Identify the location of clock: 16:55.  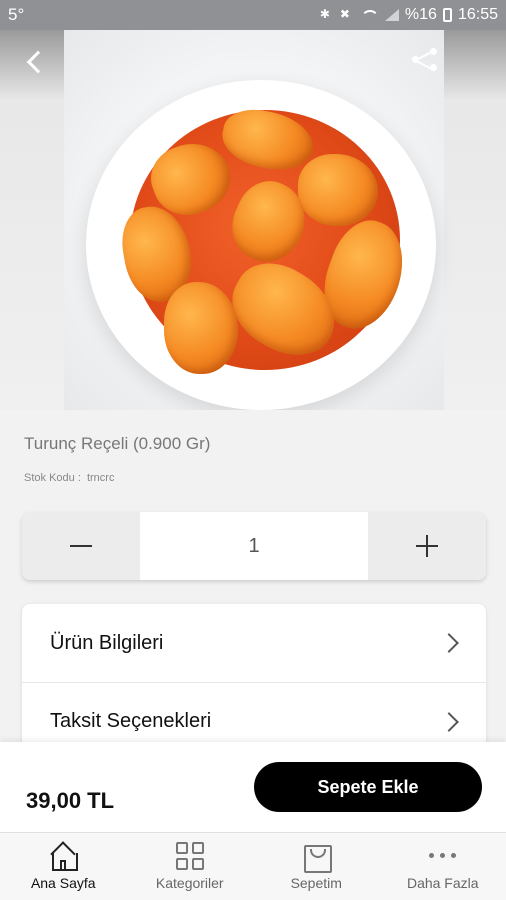
(477, 14).